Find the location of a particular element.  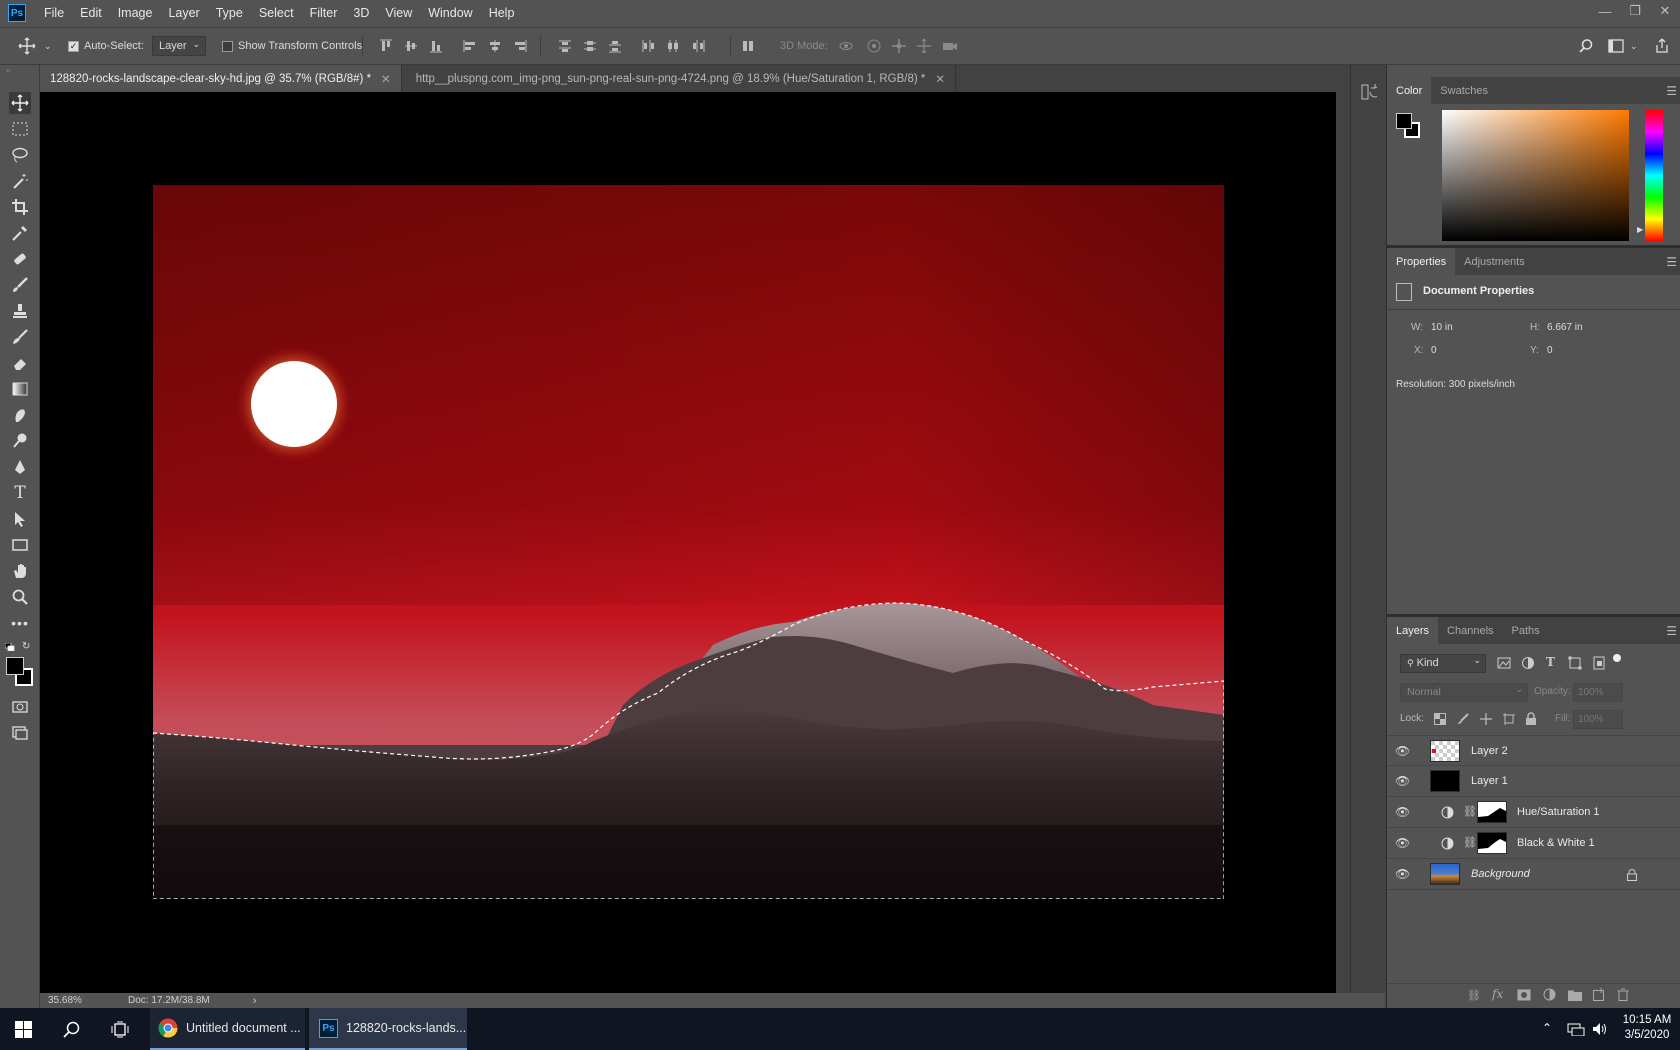

share-icon is located at coordinates (1662, 46).